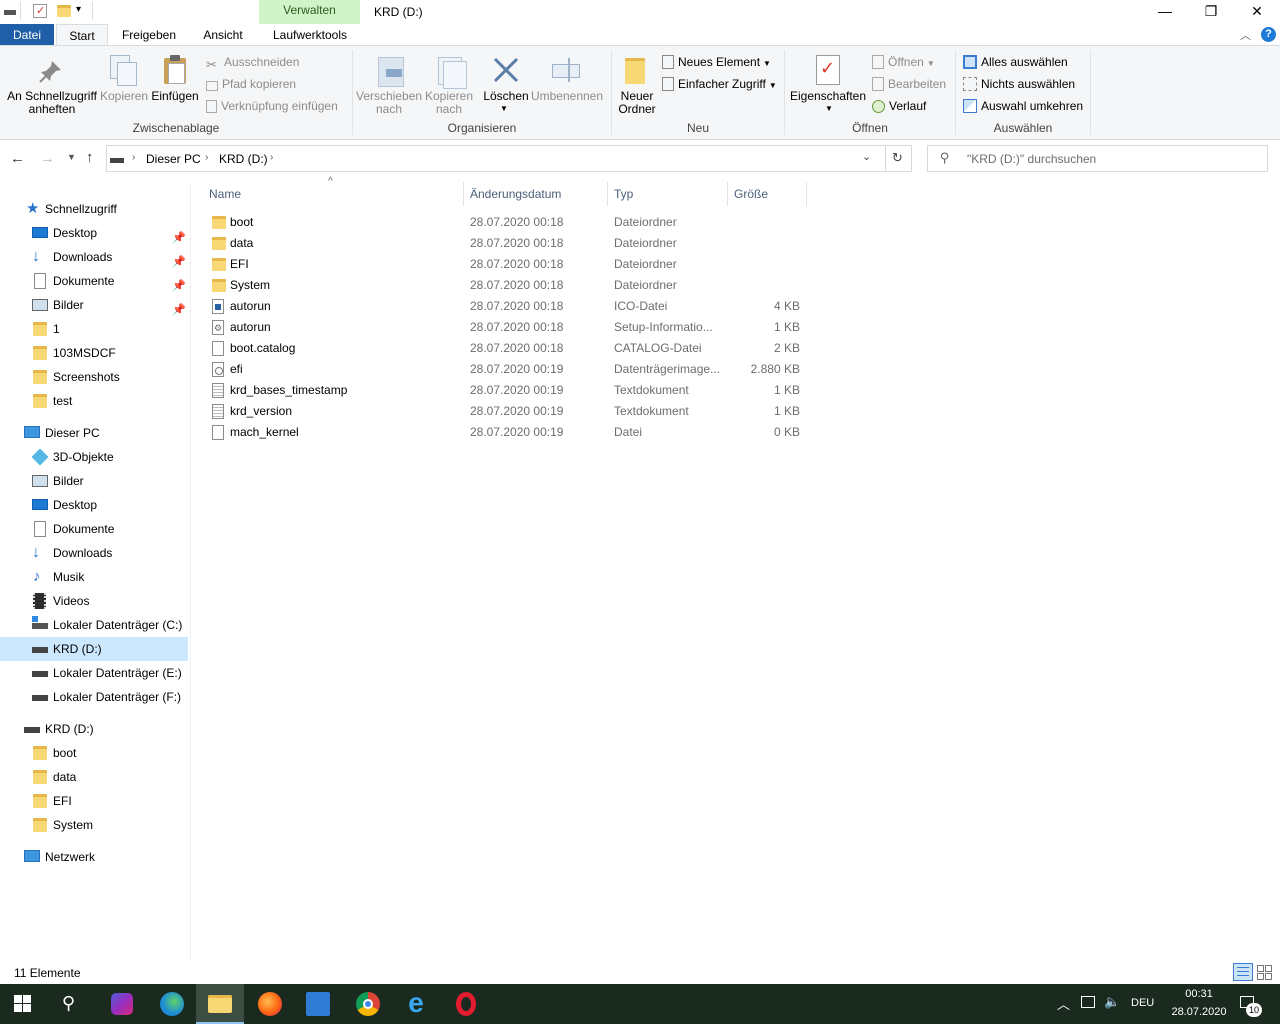  What do you see at coordinates (94, 377) in the screenshot?
I see `nav-item-folder: Screenshots` at bounding box center [94, 377].